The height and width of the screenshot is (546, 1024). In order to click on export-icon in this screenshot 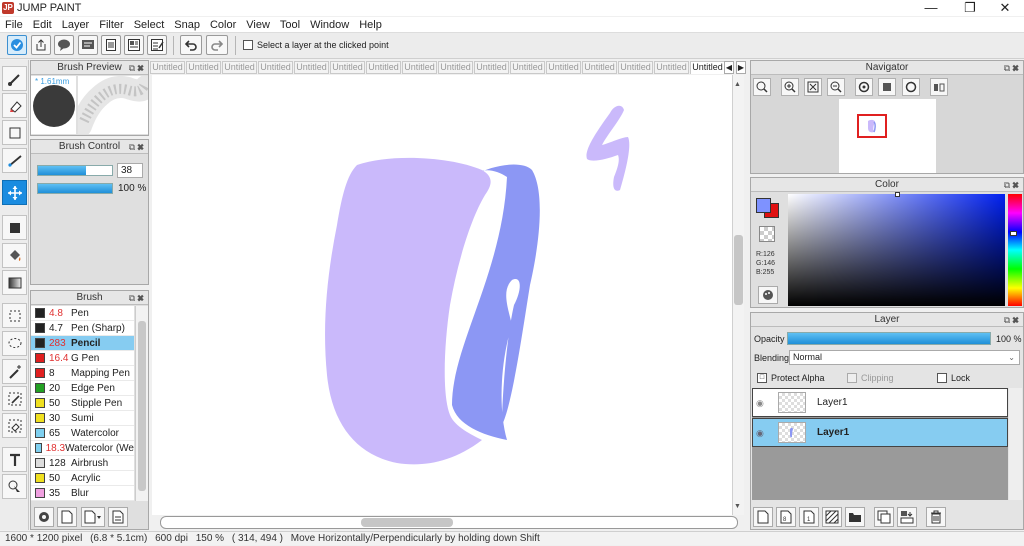, I will do `click(41, 45)`.